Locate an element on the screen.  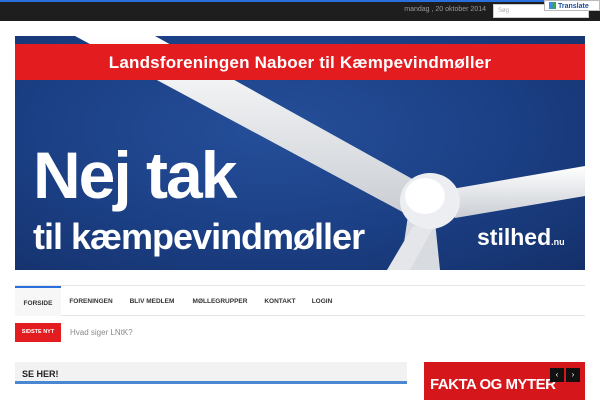
fakta-og-myter-slider: FAKTA OG MYTER ‹ › is located at coordinates (504, 381).